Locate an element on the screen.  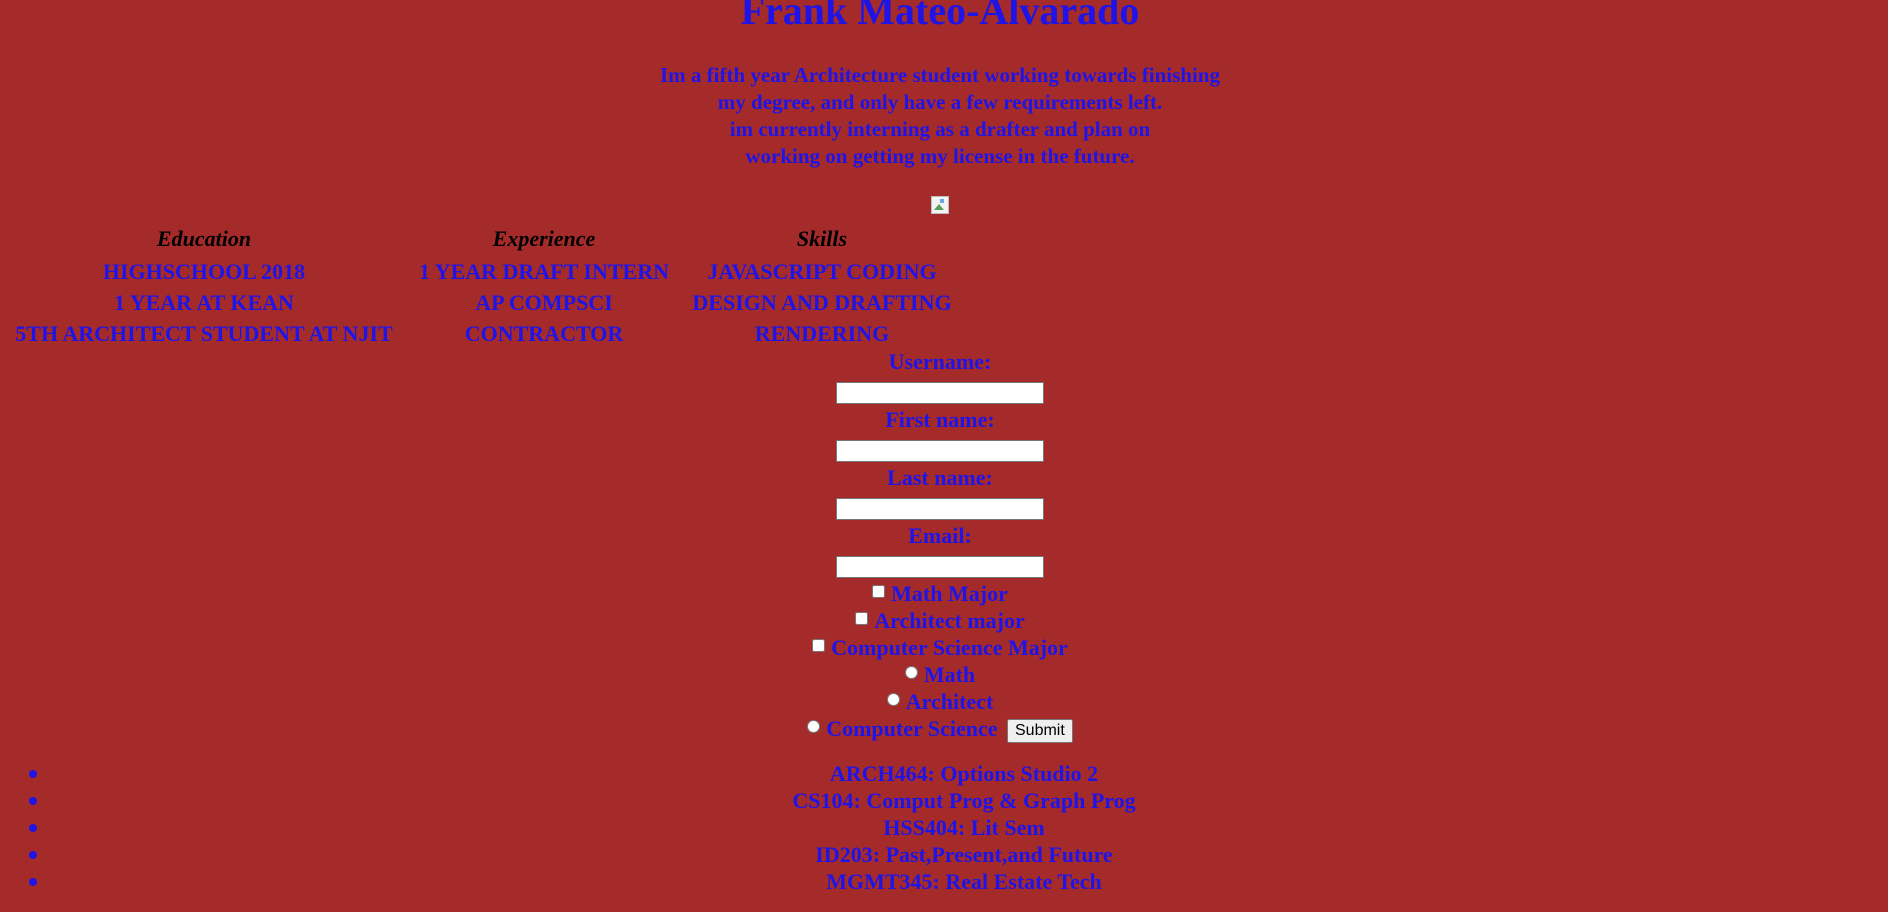
broken-image-icon is located at coordinates (940, 205).